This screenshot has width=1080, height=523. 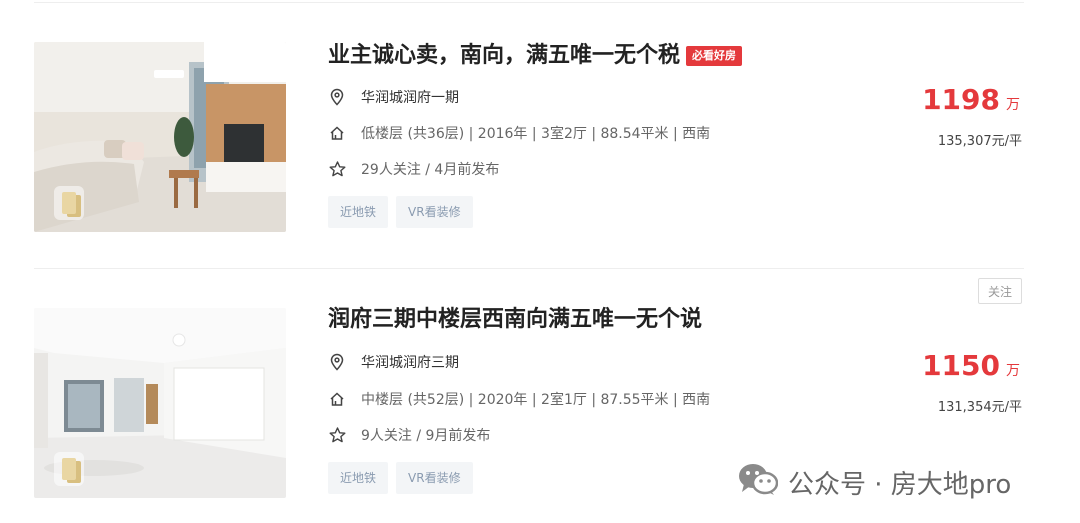 What do you see at coordinates (758, 482) in the screenshot?
I see `wechat-icon` at bounding box center [758, 482].